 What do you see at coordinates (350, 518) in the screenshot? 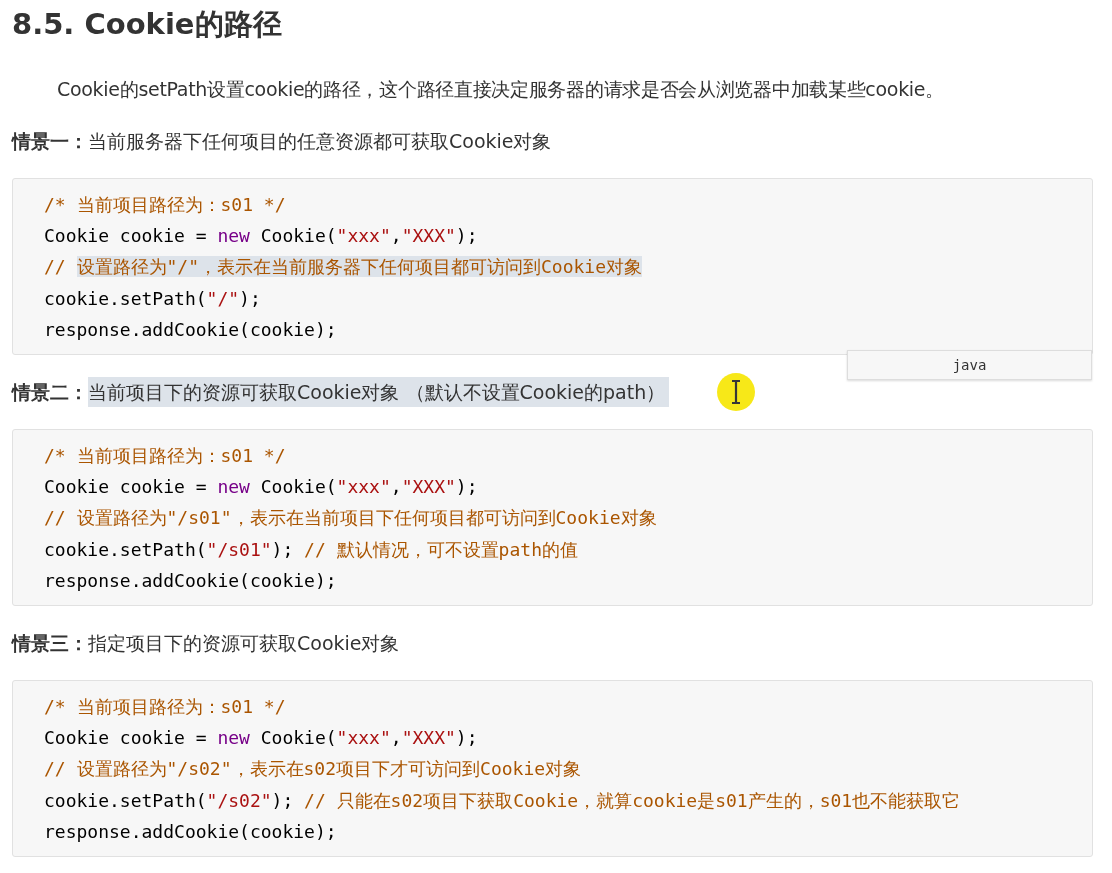
I see `code-text: // 设置路径为"/s01"，表示在当前项目下任何项目都可访问到Cookie对象` at bounding box center [350, 518].